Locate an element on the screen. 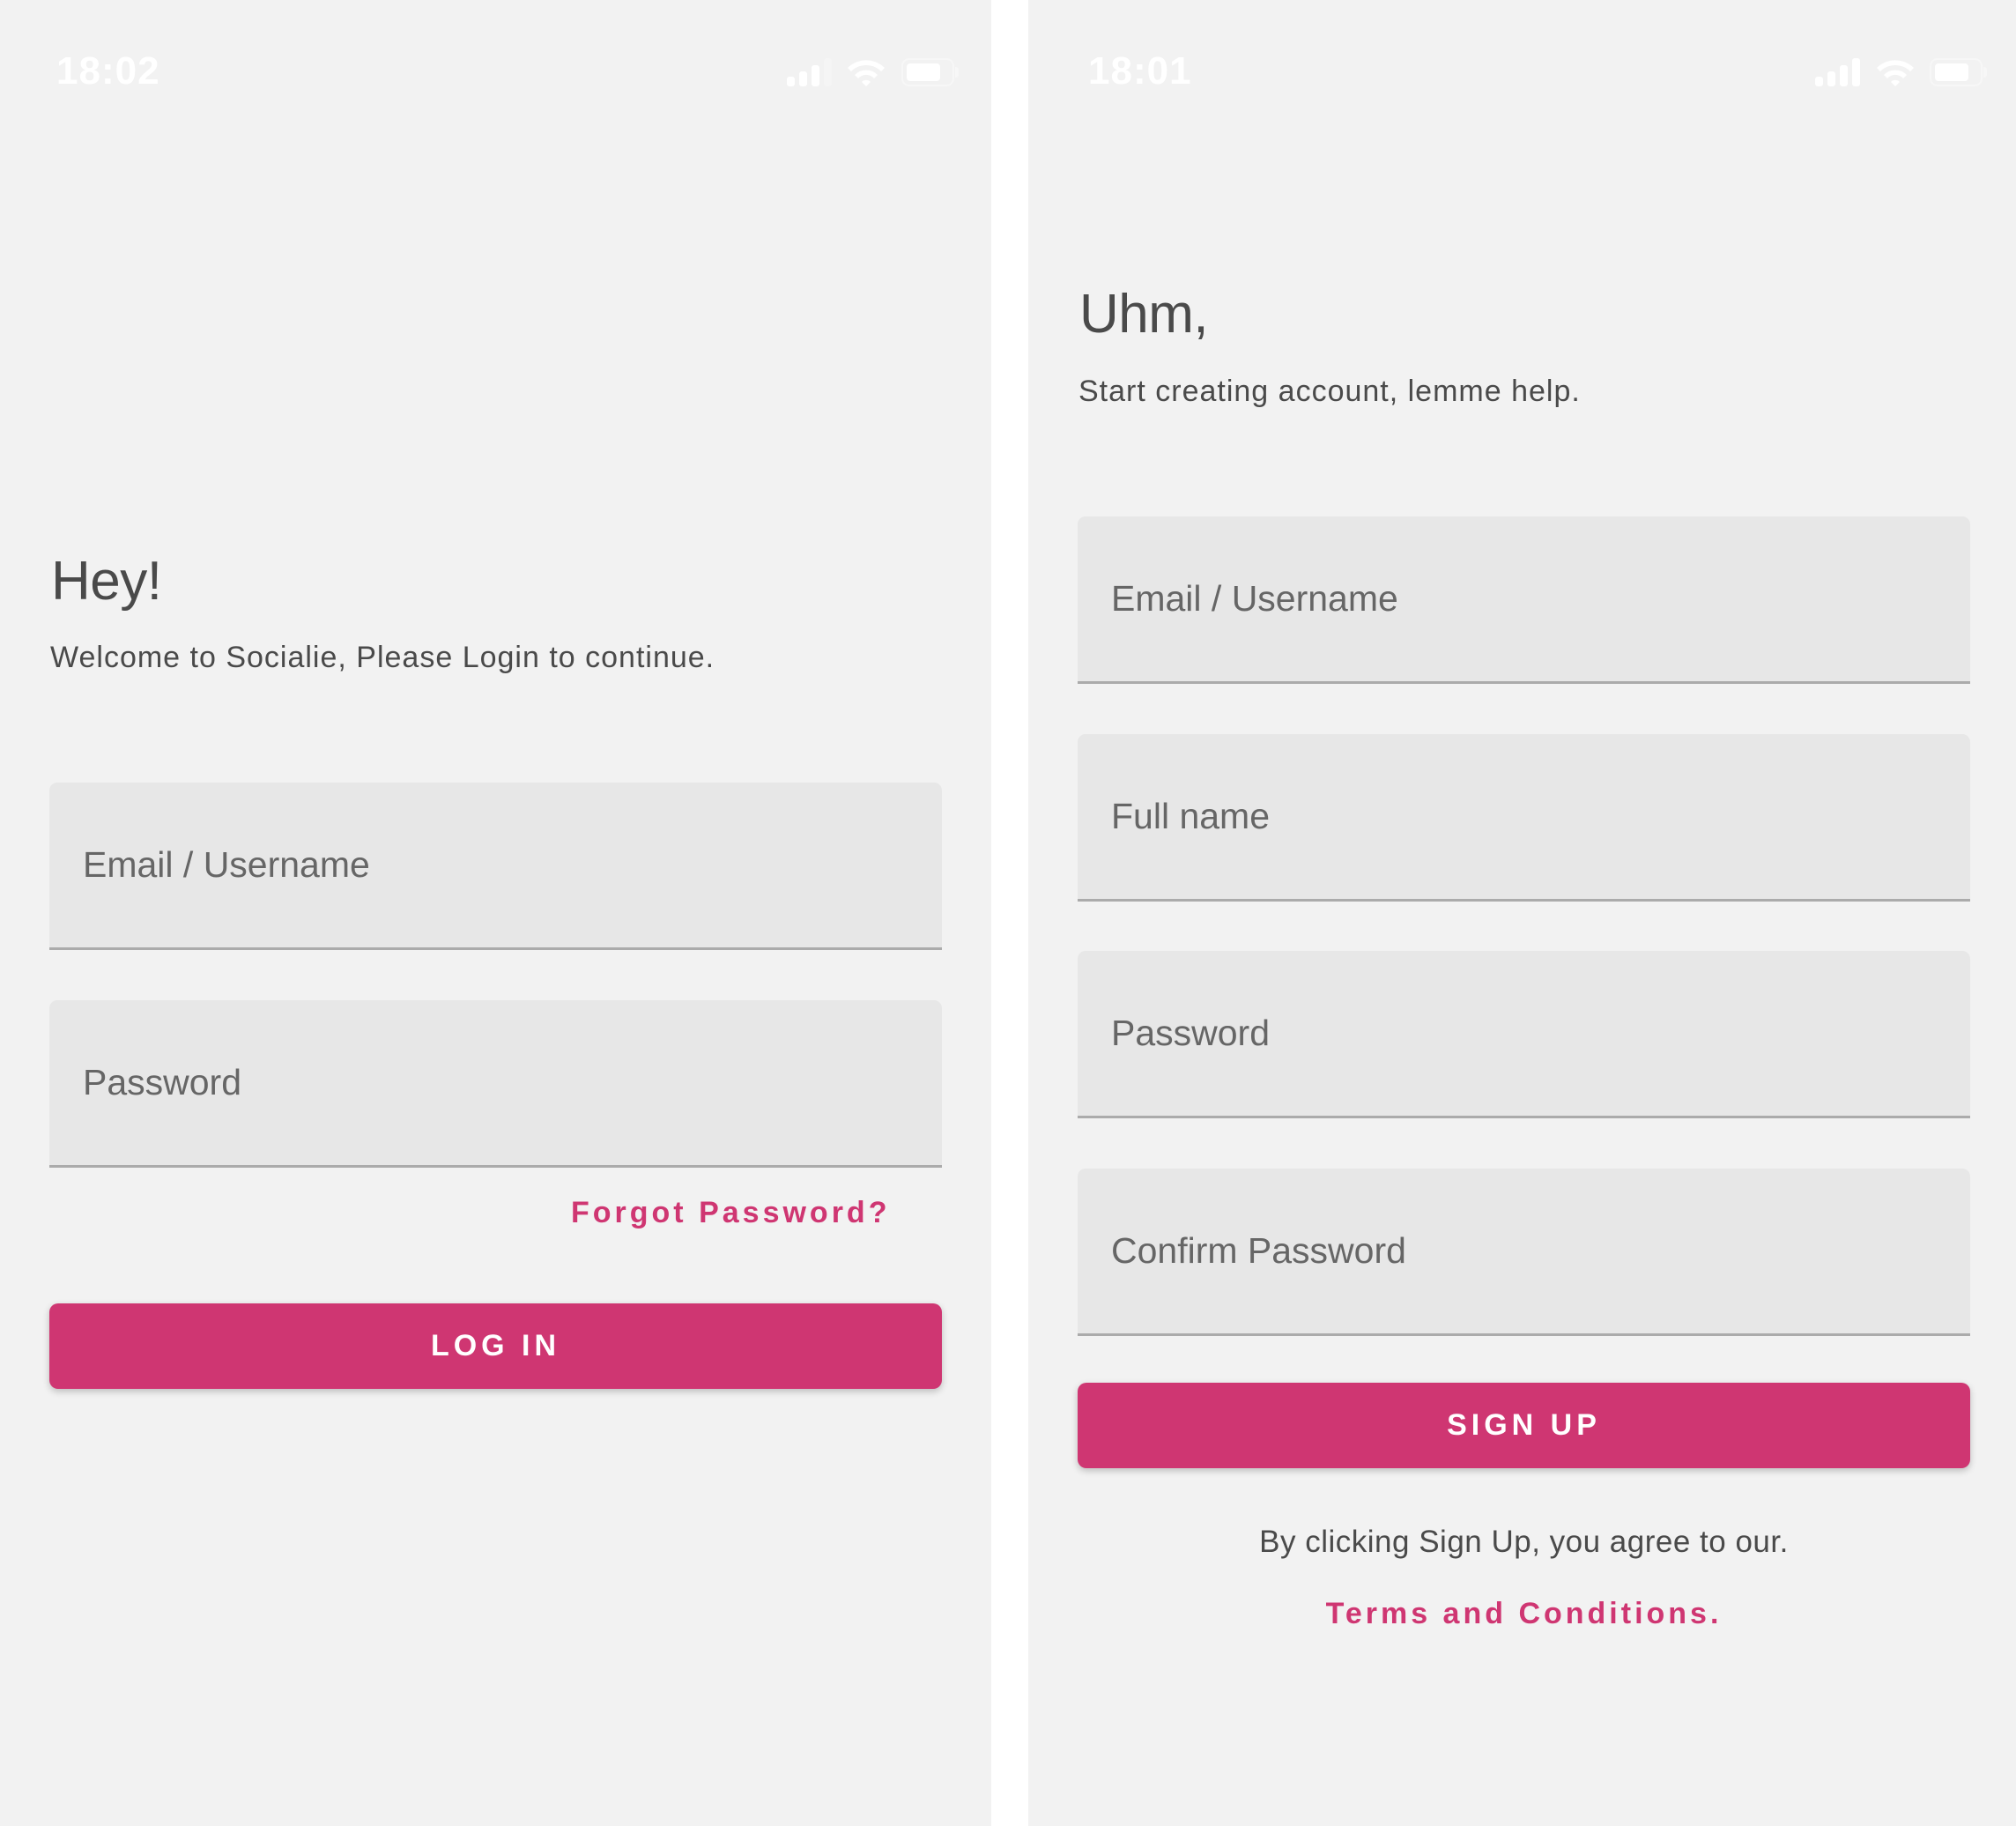  login-button: LOG IN is located at coordinates (495, 1346).